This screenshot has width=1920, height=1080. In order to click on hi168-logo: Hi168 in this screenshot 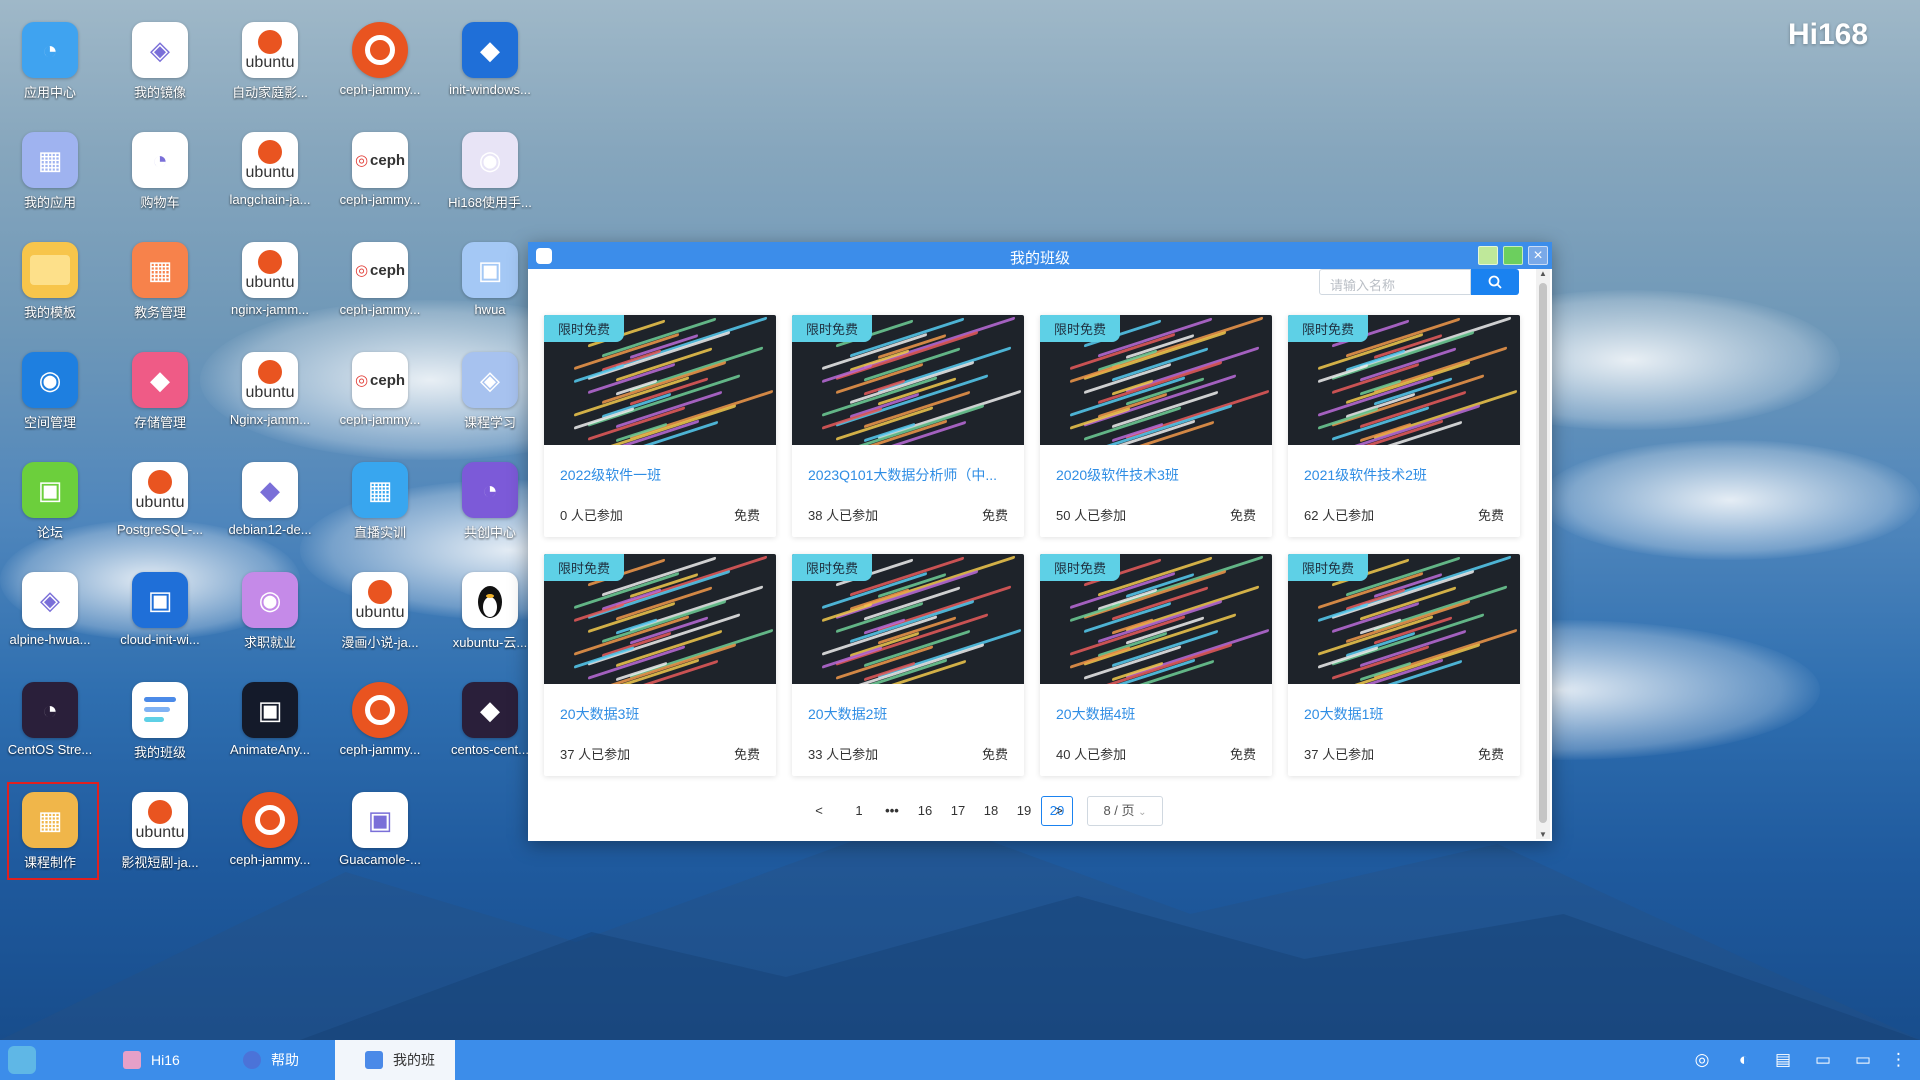, I will do `click(1828, 34)`.